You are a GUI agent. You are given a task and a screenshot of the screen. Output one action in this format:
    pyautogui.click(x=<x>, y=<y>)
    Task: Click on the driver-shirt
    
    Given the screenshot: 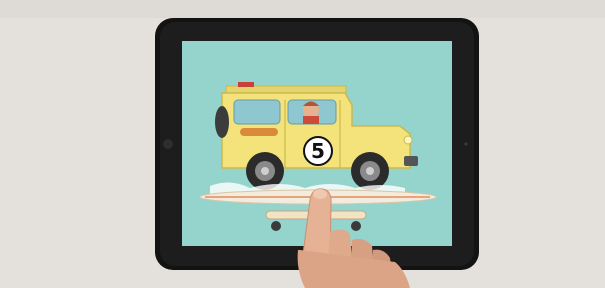 What is the action you would take?
    pyautogui.click(x=311, y=120)
    